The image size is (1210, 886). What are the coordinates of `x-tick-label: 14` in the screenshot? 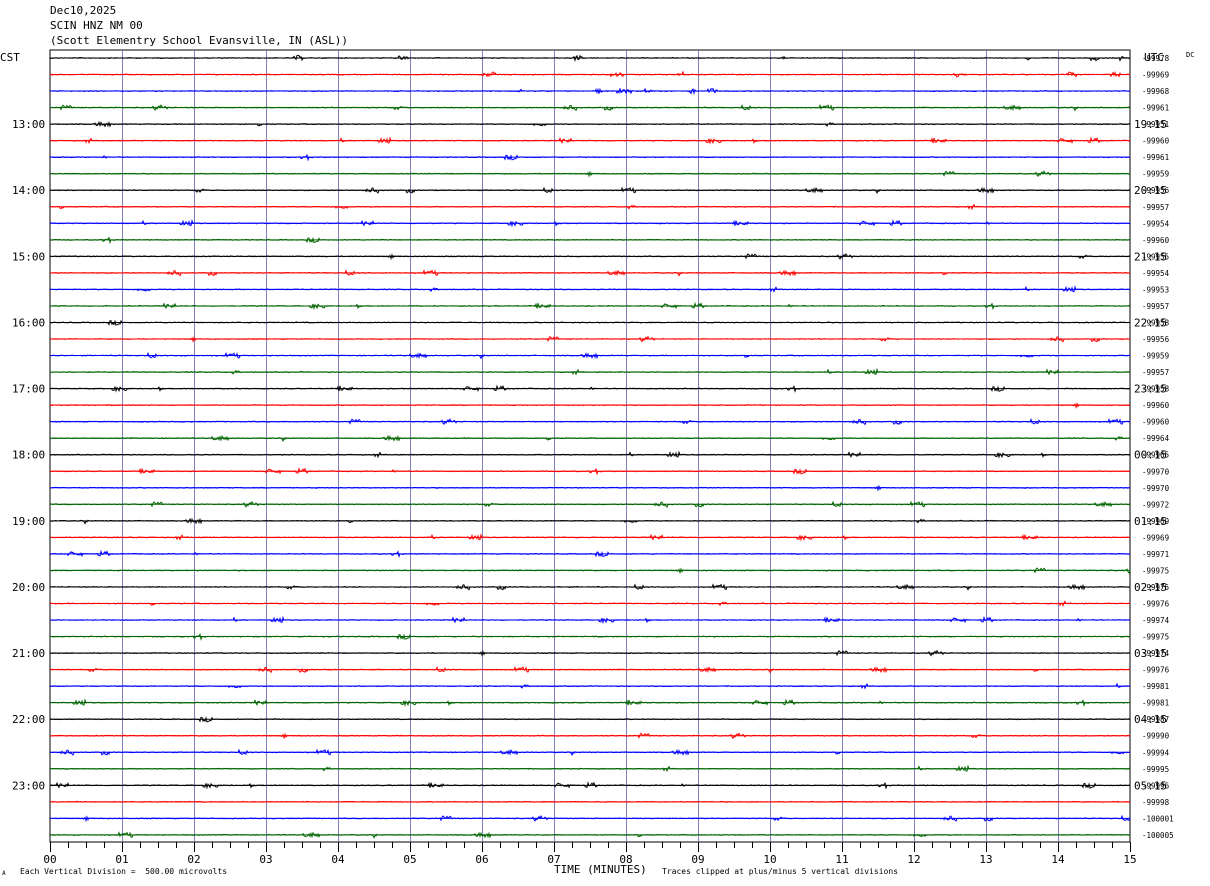 It's located at (1058, 859).